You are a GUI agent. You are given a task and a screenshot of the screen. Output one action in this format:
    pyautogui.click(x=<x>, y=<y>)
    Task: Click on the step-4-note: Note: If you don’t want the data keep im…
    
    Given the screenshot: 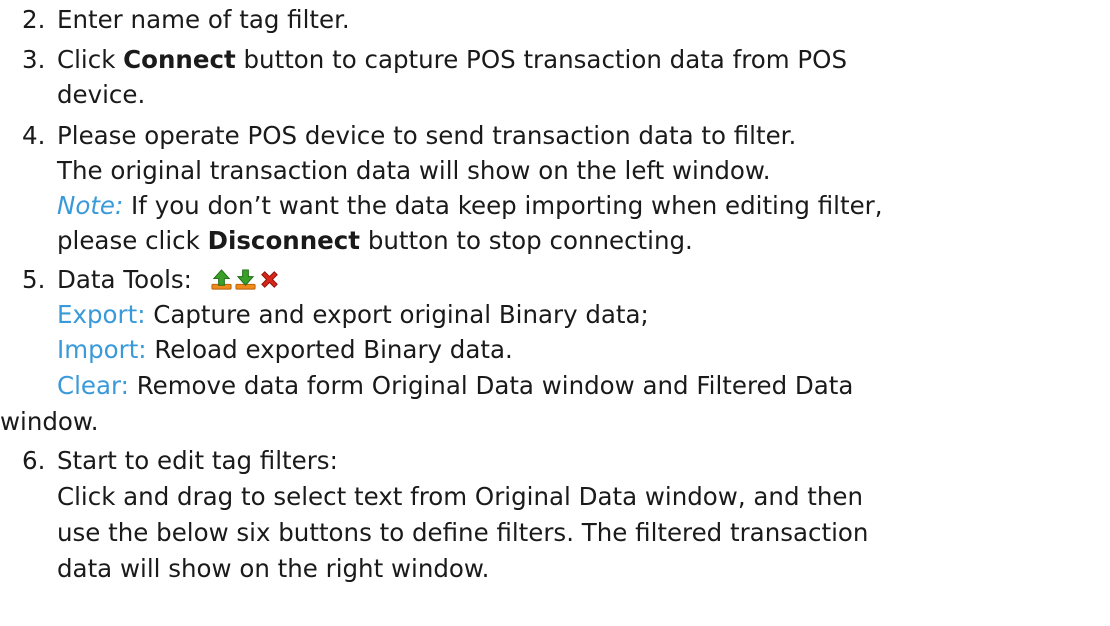 What is the action you would take?
    pyautogui.click(x=470, y=206)
    